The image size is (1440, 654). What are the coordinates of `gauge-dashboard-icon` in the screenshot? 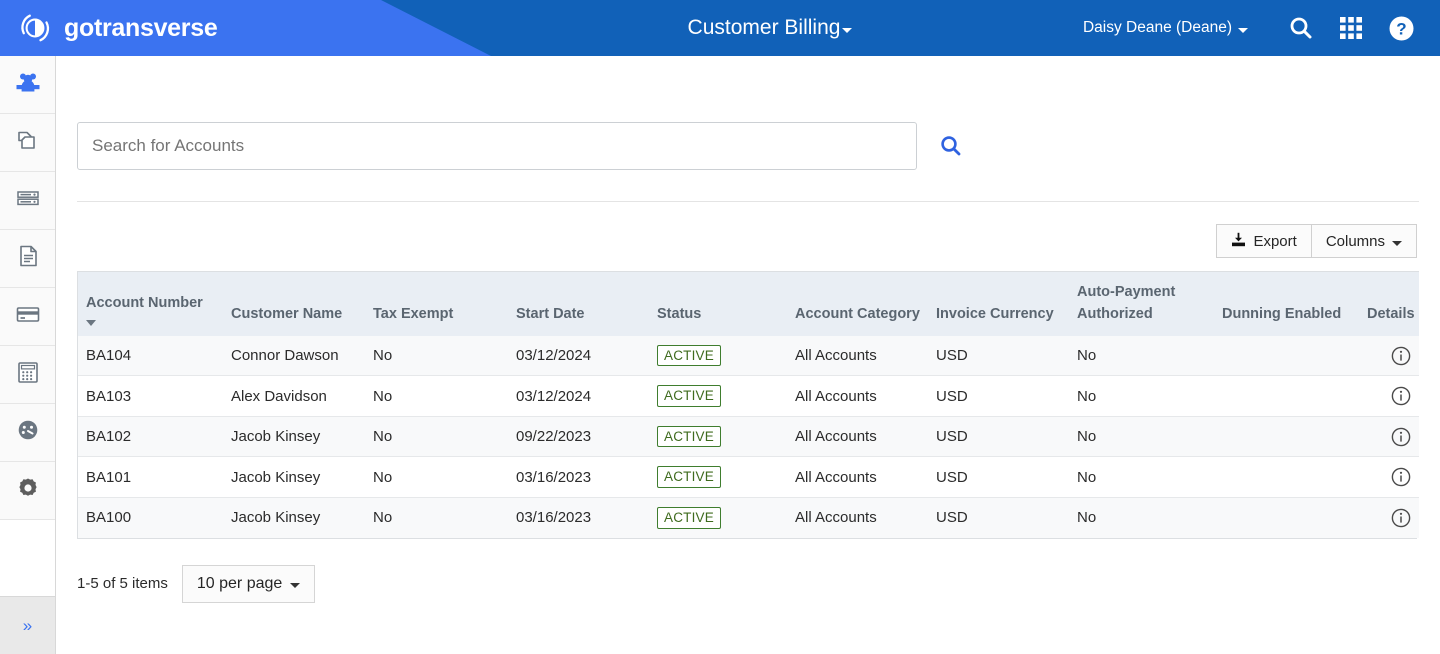 It's located at (28, 432).